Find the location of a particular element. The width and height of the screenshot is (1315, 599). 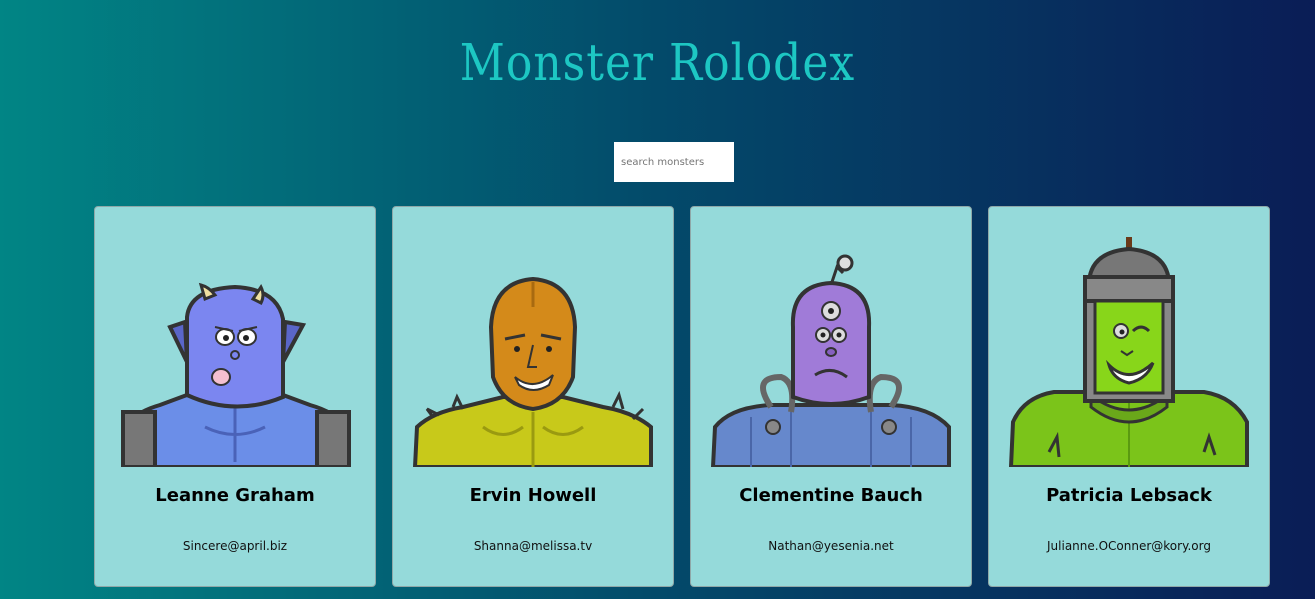

blue-horned-monster-icon is located at coordinates (235, 347).